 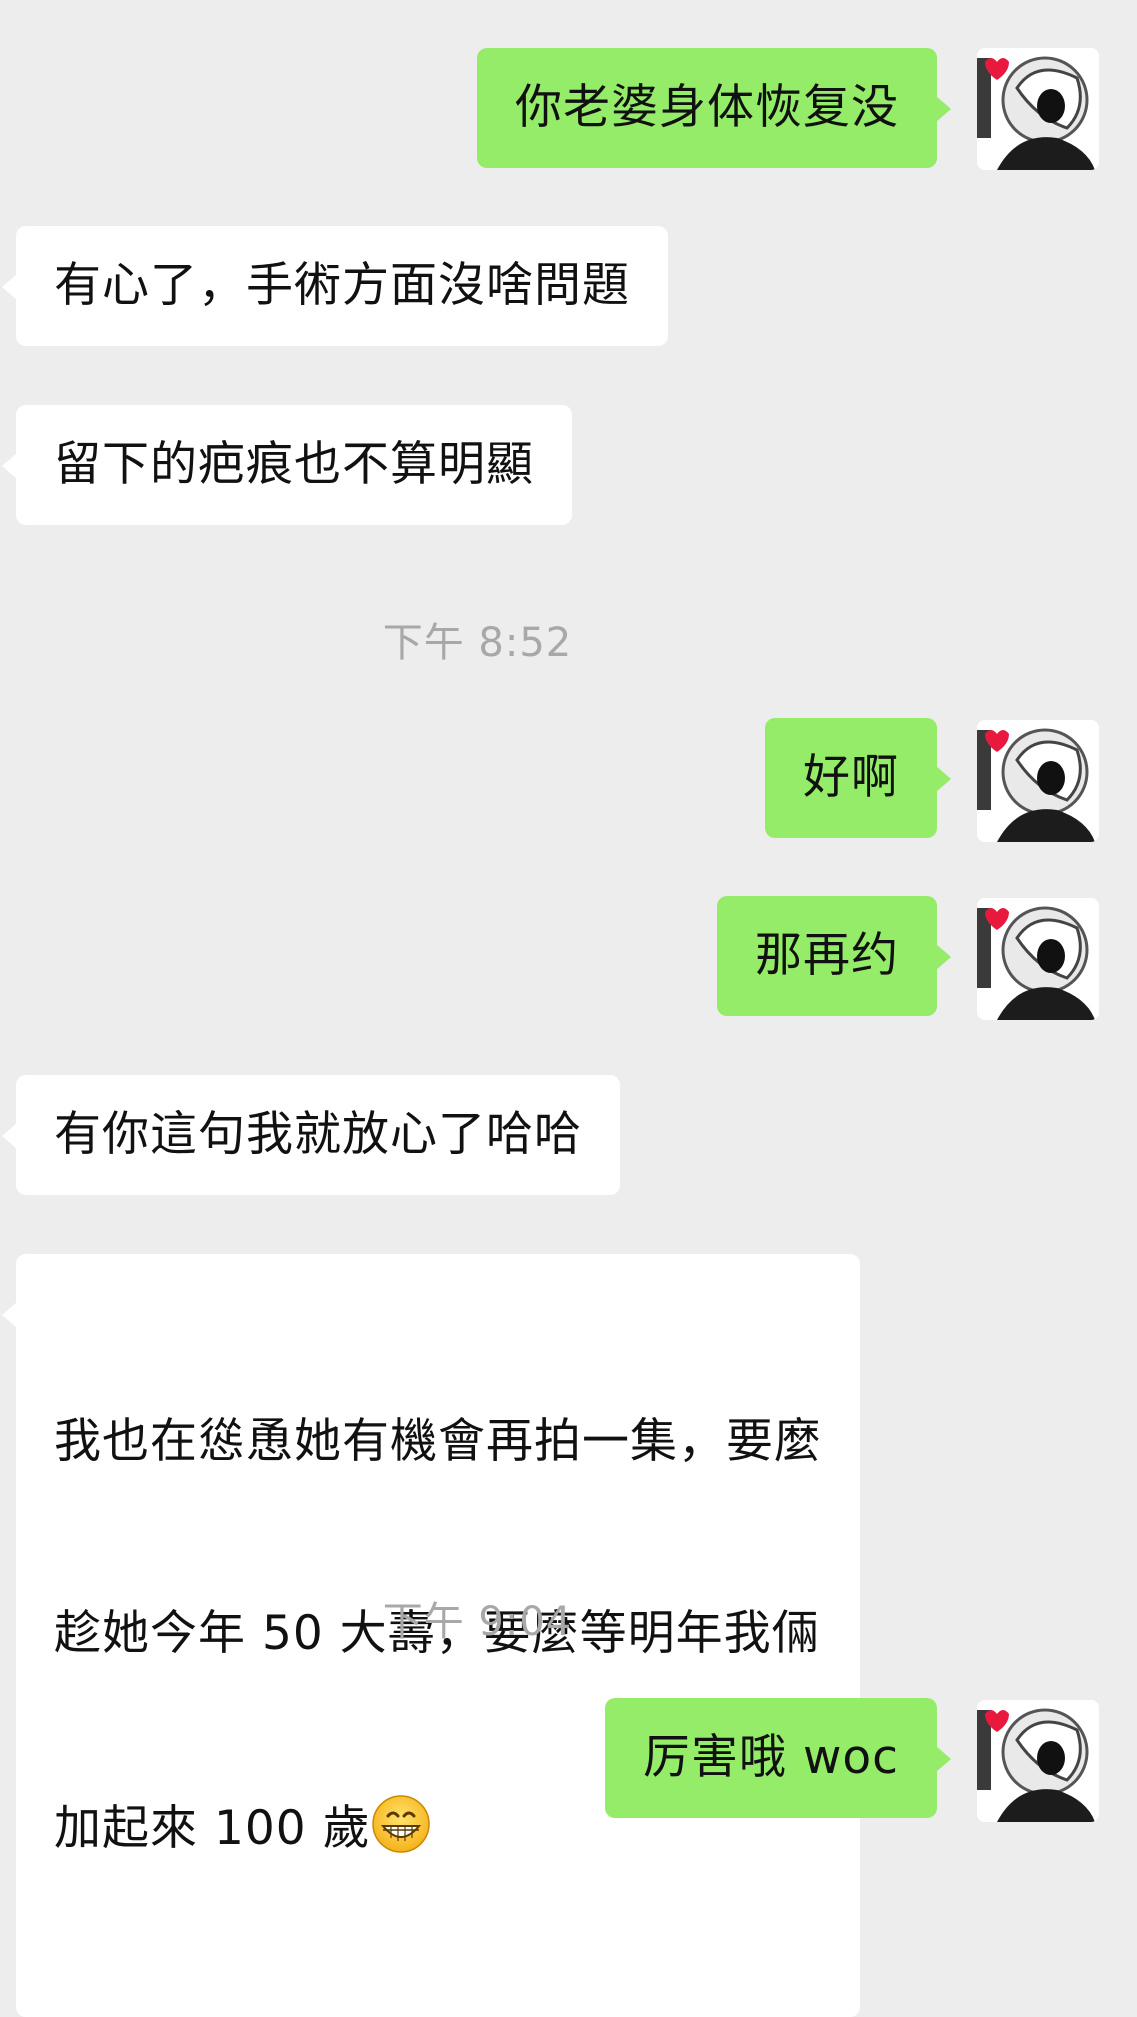 What do you see at coordinates (778, 1758) in the screenshot?
I see `message-bubble-outgoing: 厉害哦 woc` at bounding box center [778, 1758].